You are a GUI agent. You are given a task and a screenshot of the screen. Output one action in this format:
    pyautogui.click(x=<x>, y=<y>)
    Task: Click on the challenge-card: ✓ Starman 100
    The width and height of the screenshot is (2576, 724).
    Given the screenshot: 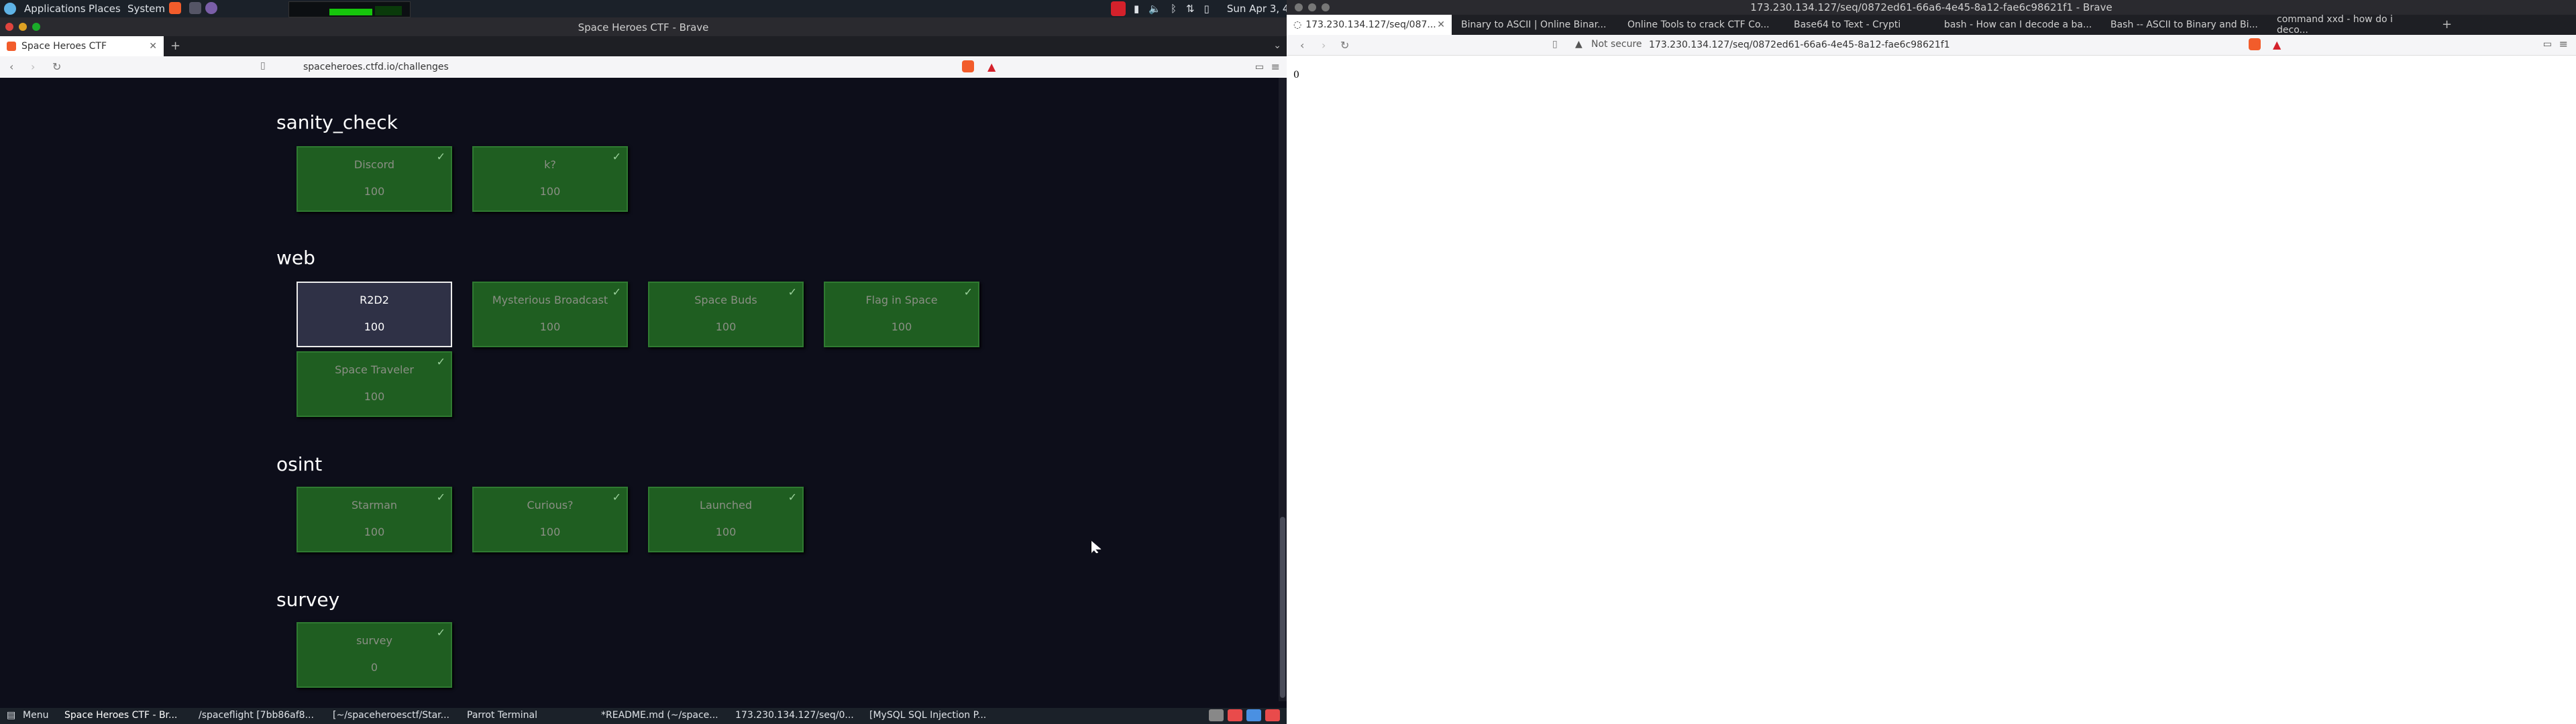 What is the action you would take?
    pyautogui.click(x=374, y=519)
    